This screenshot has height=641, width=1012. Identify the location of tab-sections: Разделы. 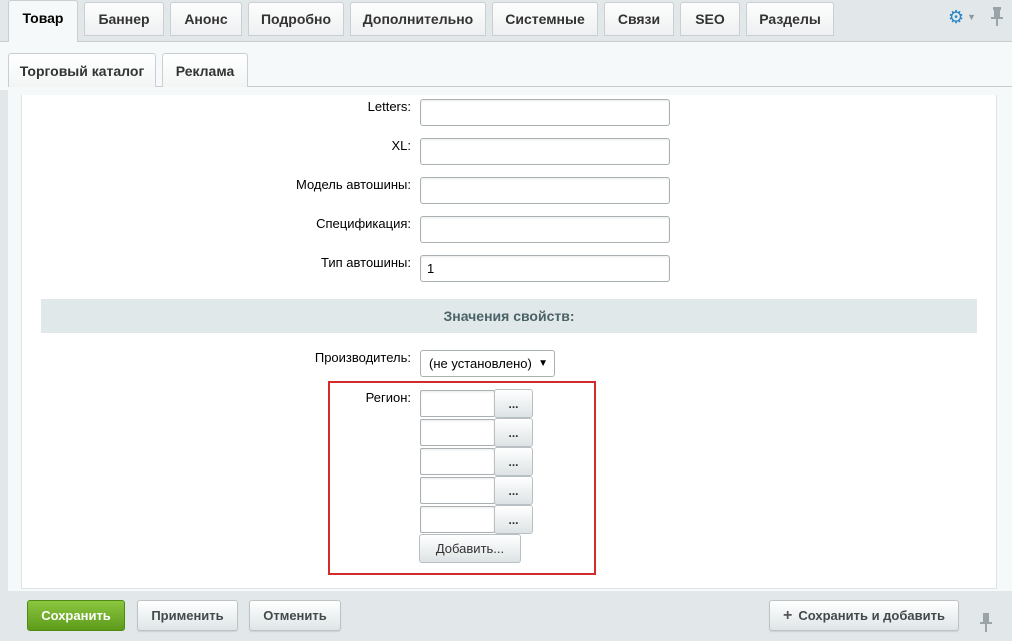
(790, 19).